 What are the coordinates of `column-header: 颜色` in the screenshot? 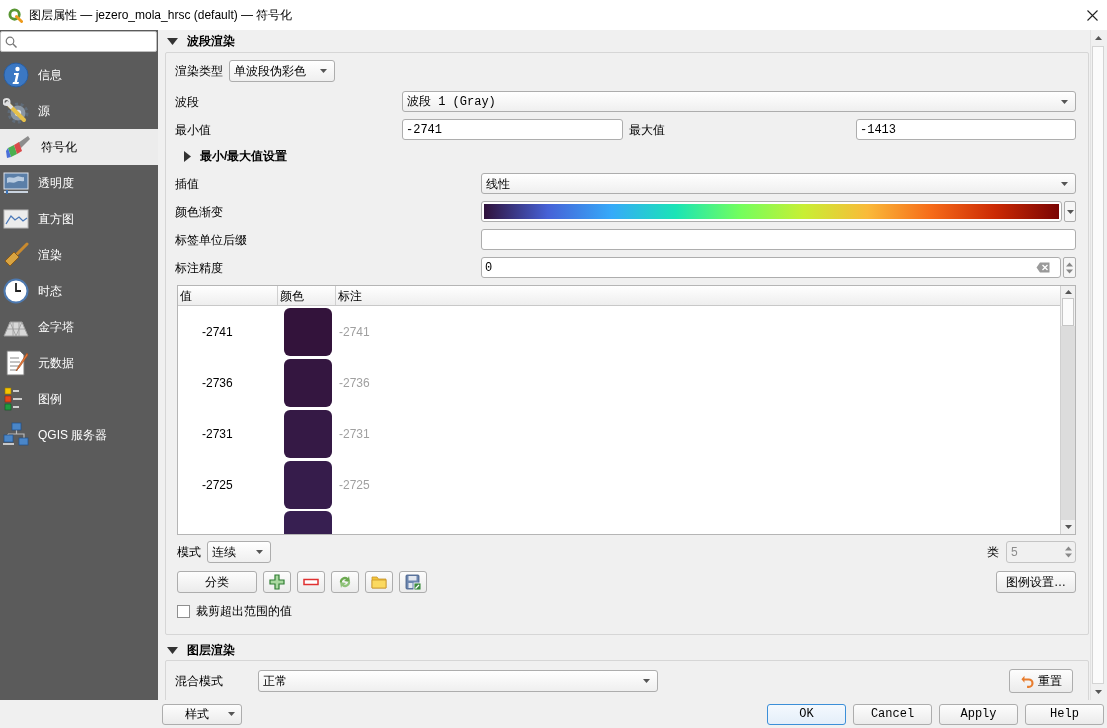 It's located at (307, 295).